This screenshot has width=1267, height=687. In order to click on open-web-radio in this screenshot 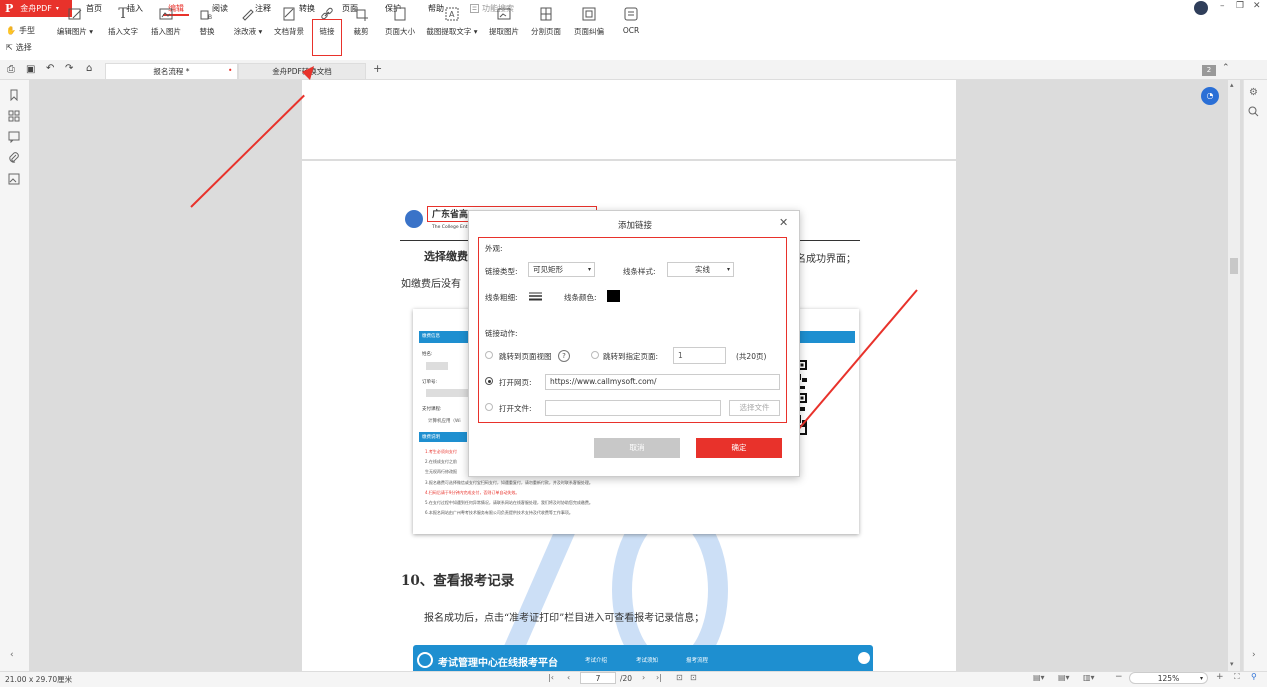, I will do `click(489, 381)`.